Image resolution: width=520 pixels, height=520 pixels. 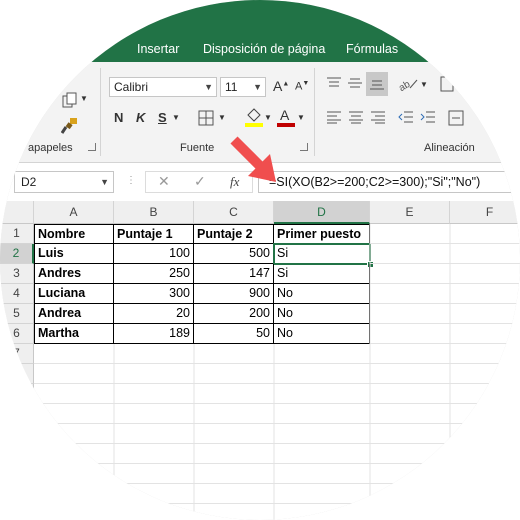 I want to click on increase-indent-icon, so click(x=428, y=118).